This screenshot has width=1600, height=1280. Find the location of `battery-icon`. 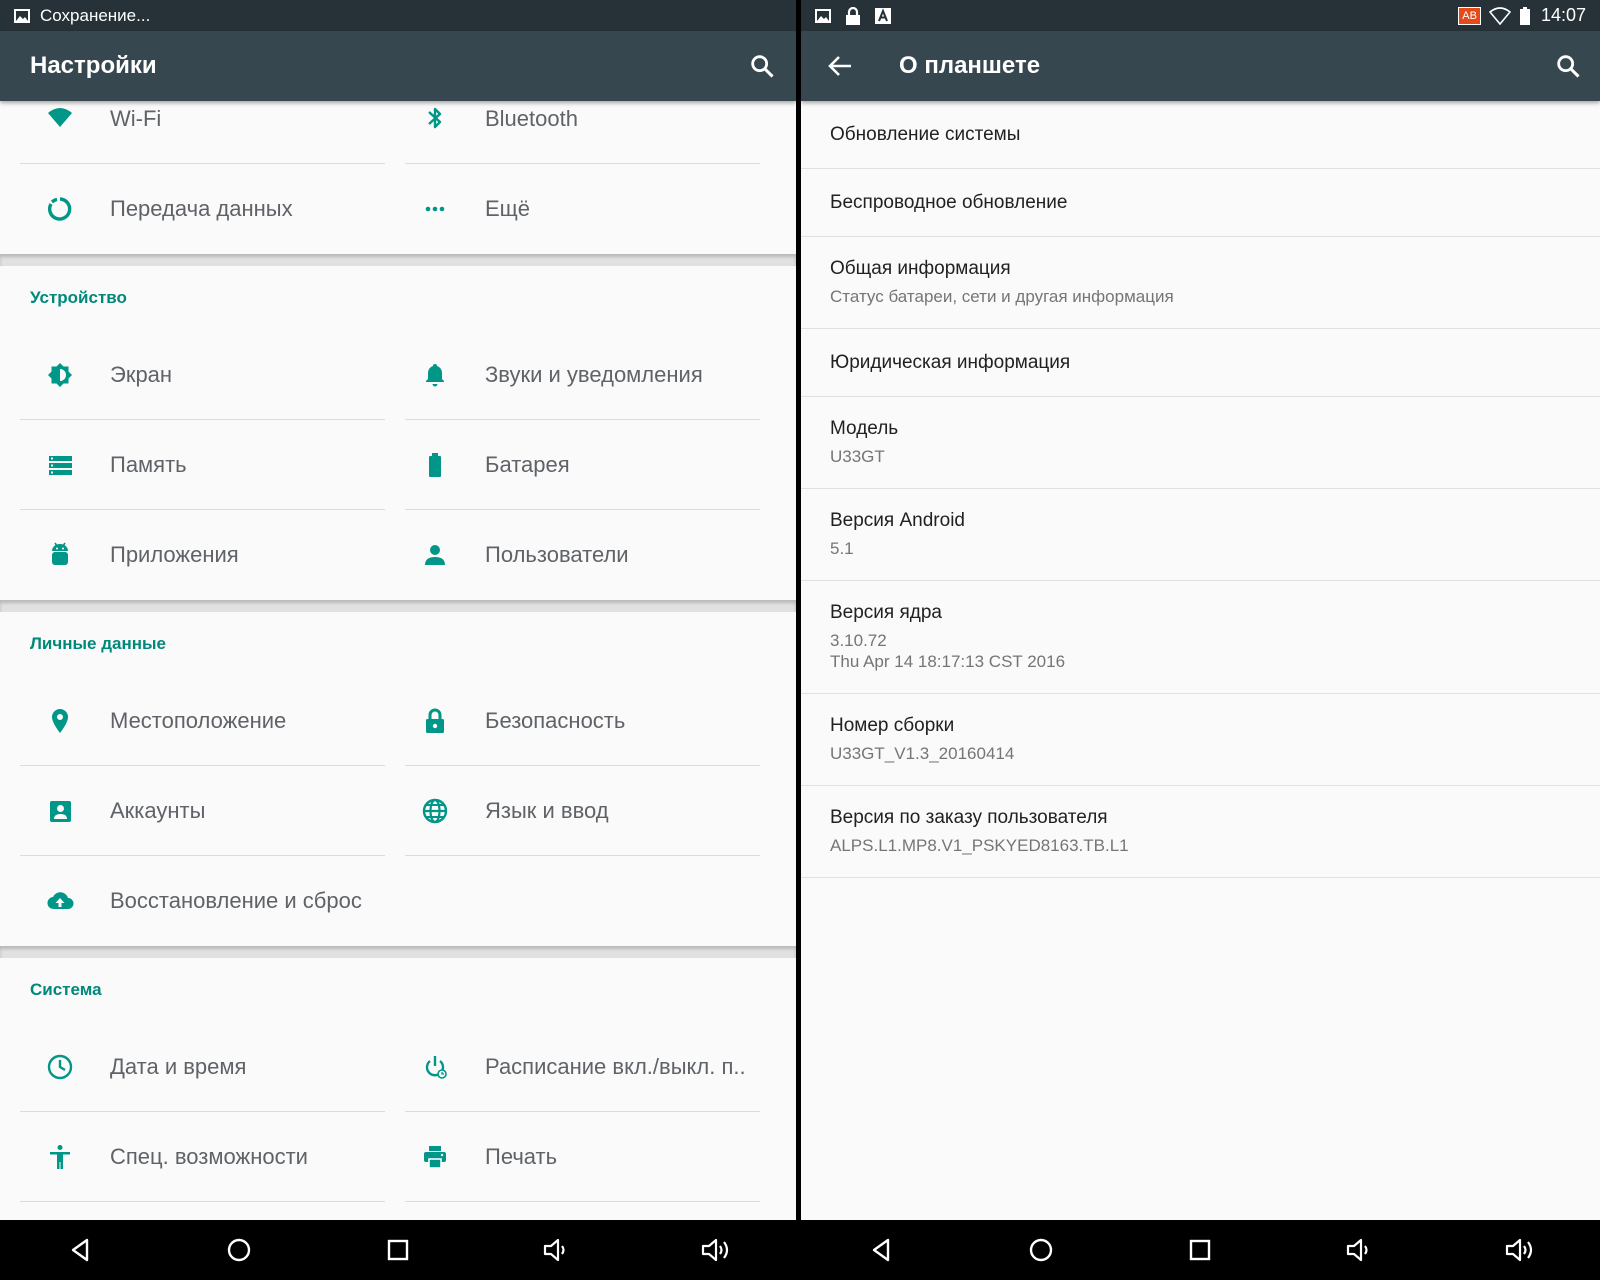

battery-icon is located at coordinates (445, 465).